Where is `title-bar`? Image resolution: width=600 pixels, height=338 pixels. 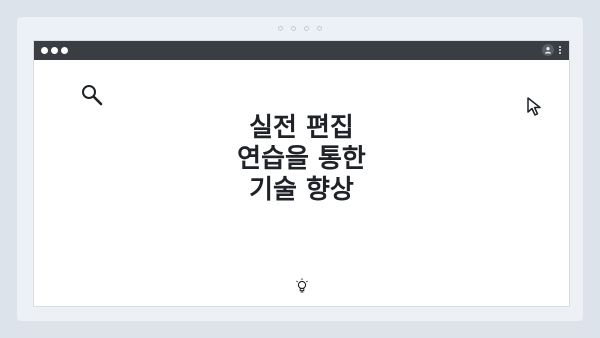
title-bar is located at coordinates (301, 50).